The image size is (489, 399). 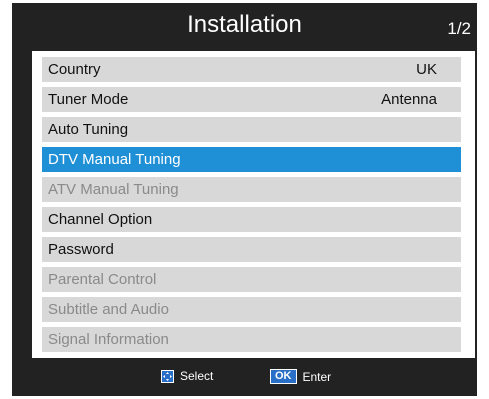 I want to click on menu-item-label: Subtitle and Audio, so click(x=108, y=309).